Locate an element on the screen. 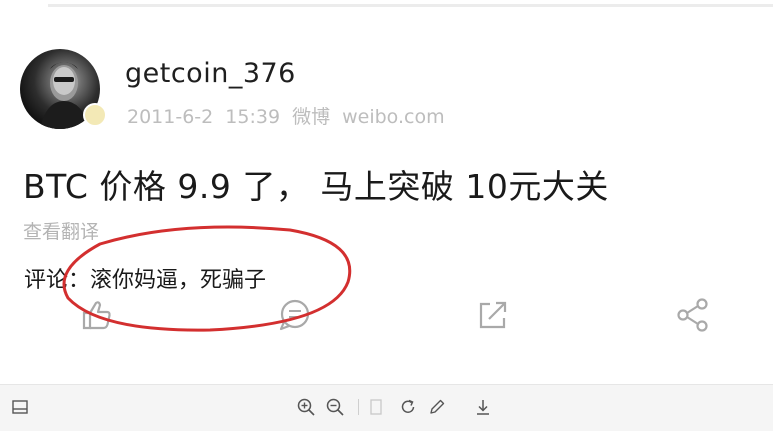 This screenshot has width=773, height=431. download-icon is located at coordinates (483, 407).